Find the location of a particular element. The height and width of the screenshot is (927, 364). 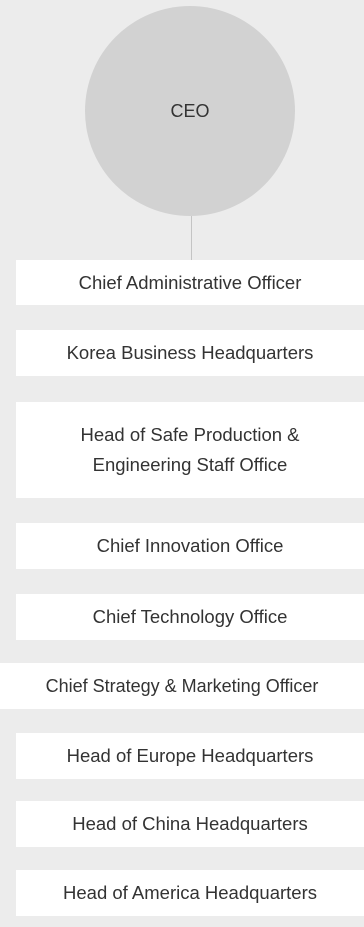

ceo-node: CEO is located at coordinates (190, 111).